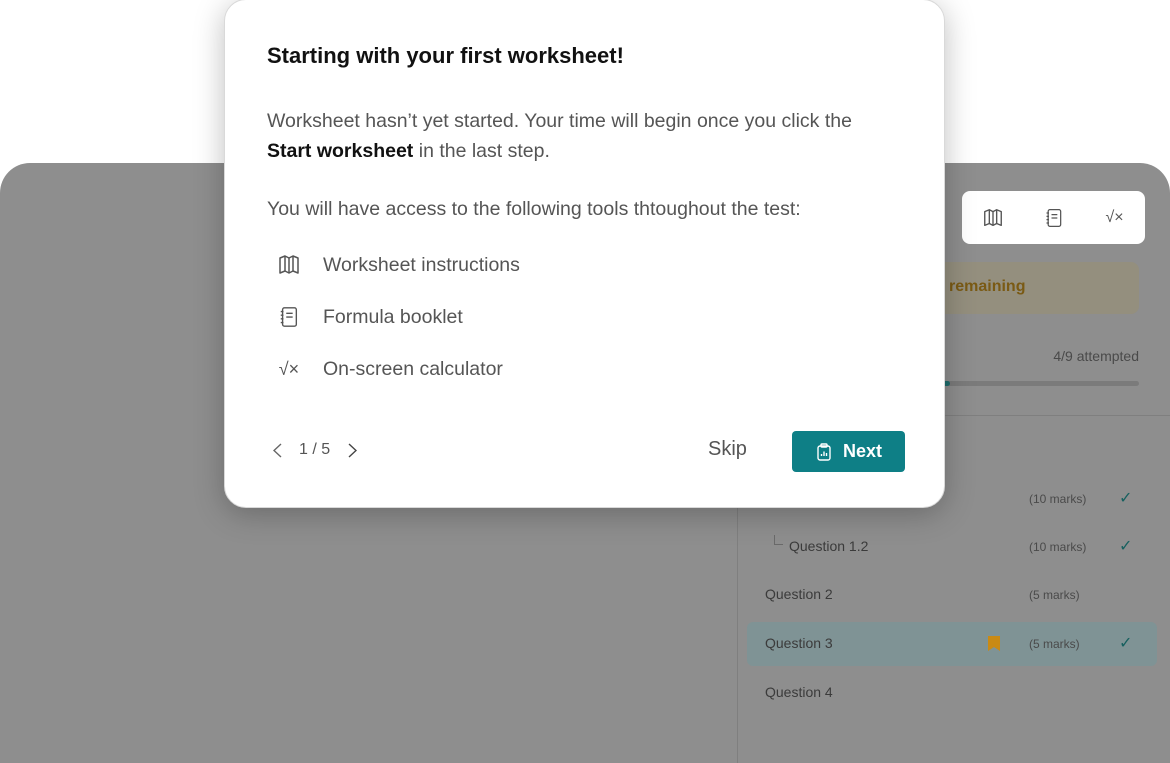 The width and height of the screenshot is (1170, 763). Describe the element at coordinates (952, 644) in the screenshot. I see `question-row-active: Question 3 (5 marks) ✓` at that location.